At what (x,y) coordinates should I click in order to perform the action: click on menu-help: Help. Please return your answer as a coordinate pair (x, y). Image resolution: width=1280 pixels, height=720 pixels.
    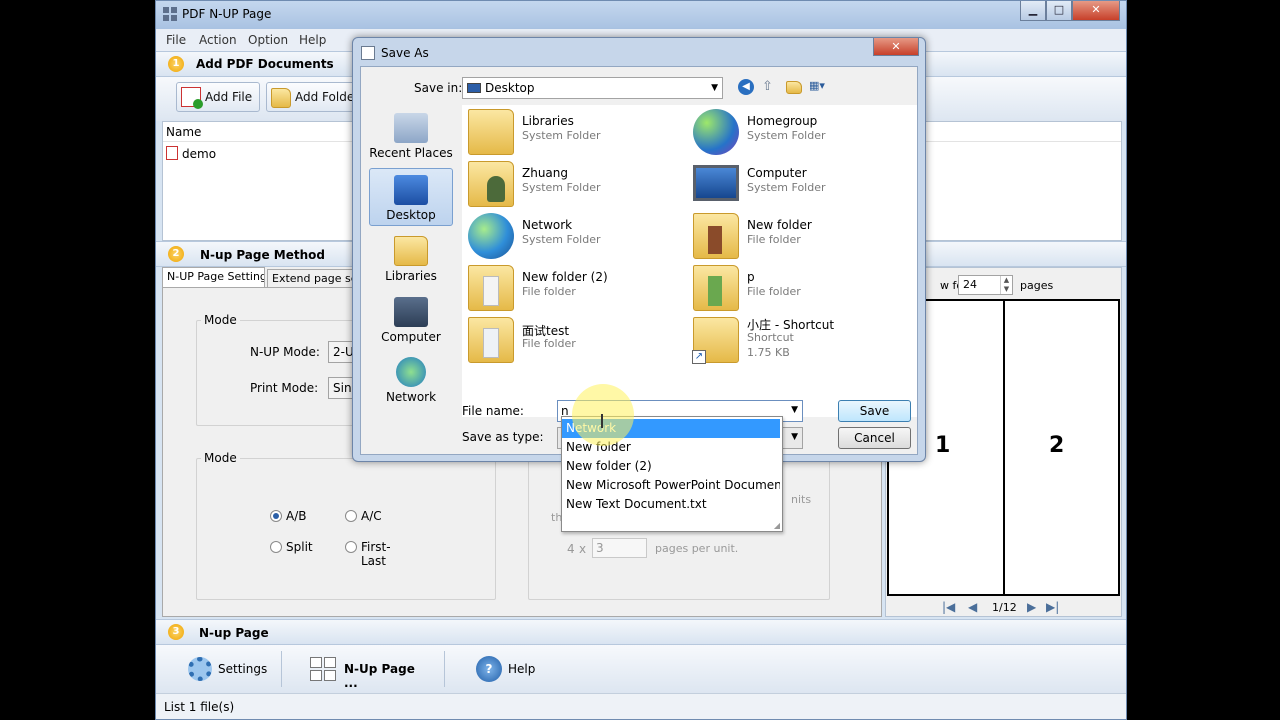
    Looking at the image, I should click on (312, 40).